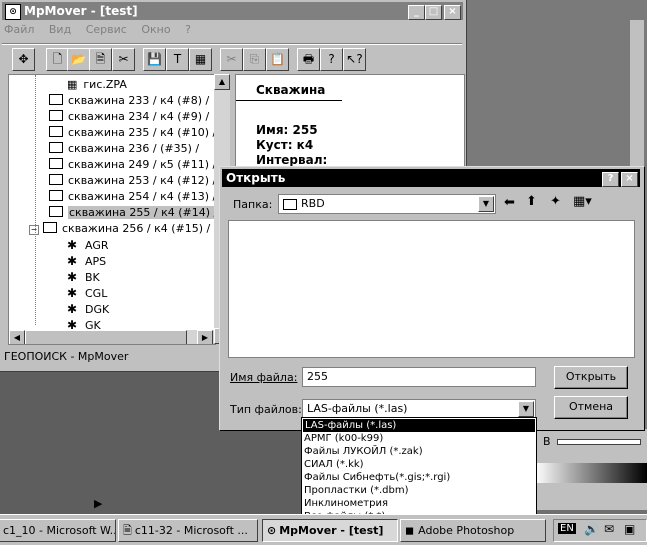 The width and height of the screenshot is (647, 545). I want to click on paste-icon: 📋, so click(277, 59).